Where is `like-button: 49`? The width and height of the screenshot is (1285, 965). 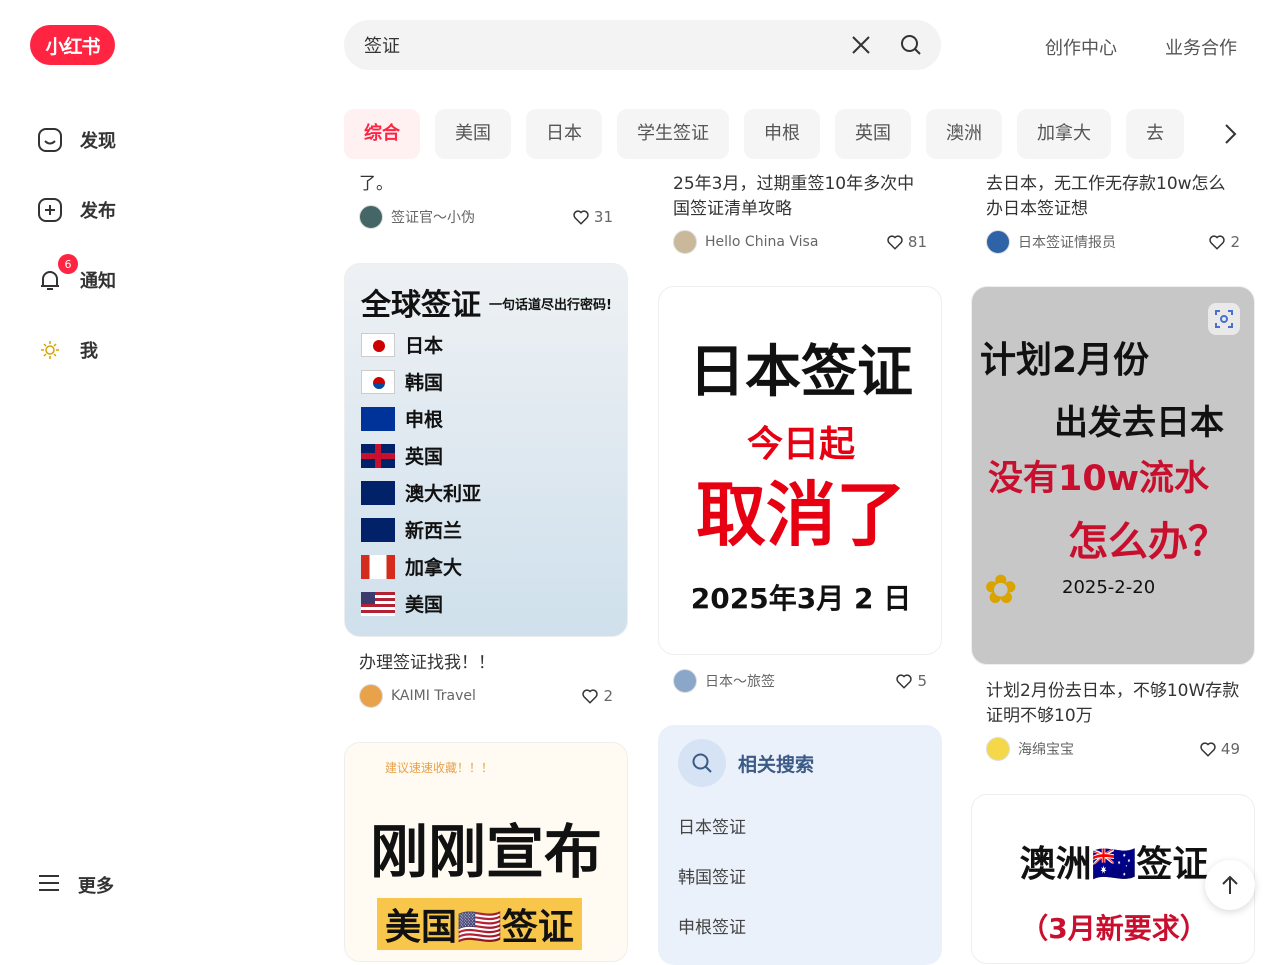
like-button: 49 is located at coordinates (1219, 749).